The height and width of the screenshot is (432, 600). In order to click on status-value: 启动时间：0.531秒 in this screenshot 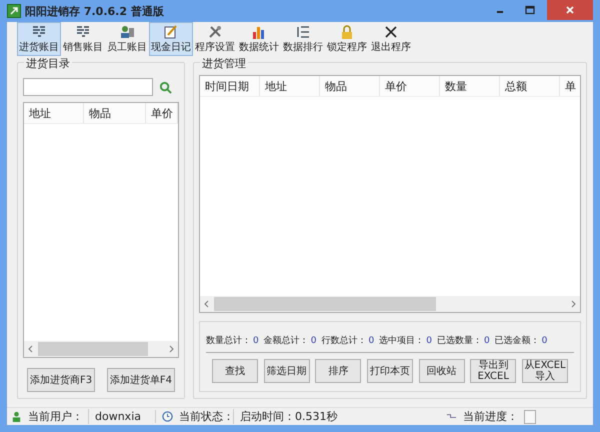, I will do `click(289, 416)`.